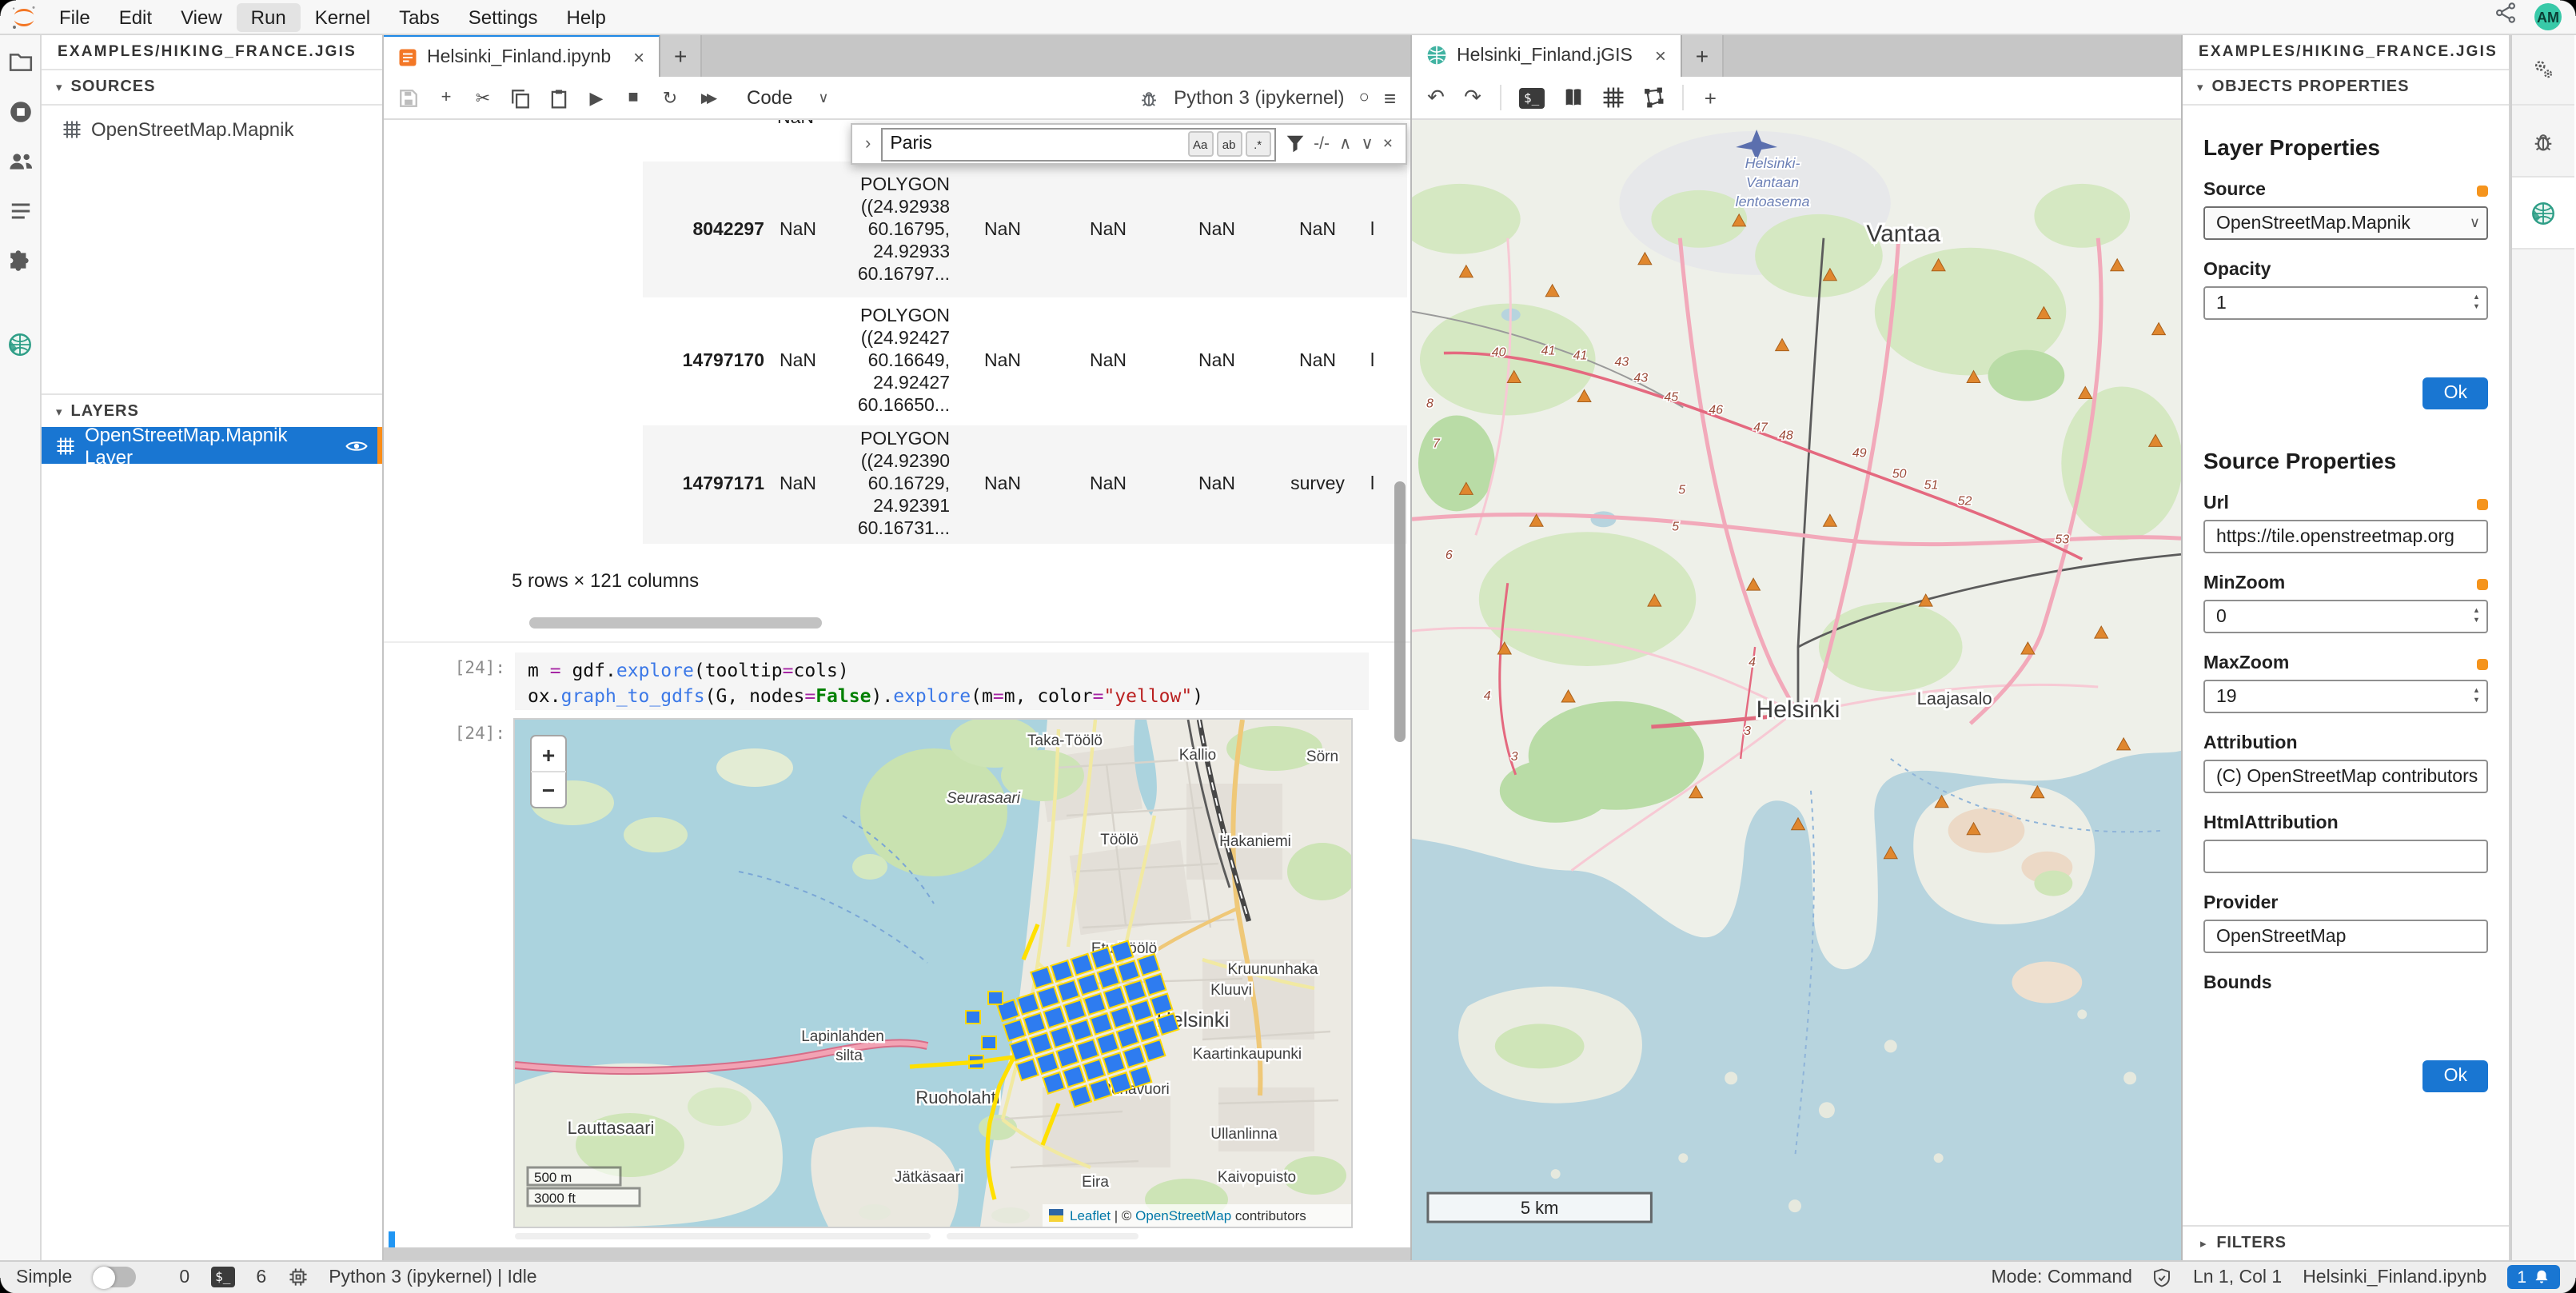 The height and width of the screenshot is (1293, 2576). What do you see at coordinates (2345, 536) in the screenshot?
I see `url-input: https://tile.openstreetmap.org` at bounding box center [2345, 536].